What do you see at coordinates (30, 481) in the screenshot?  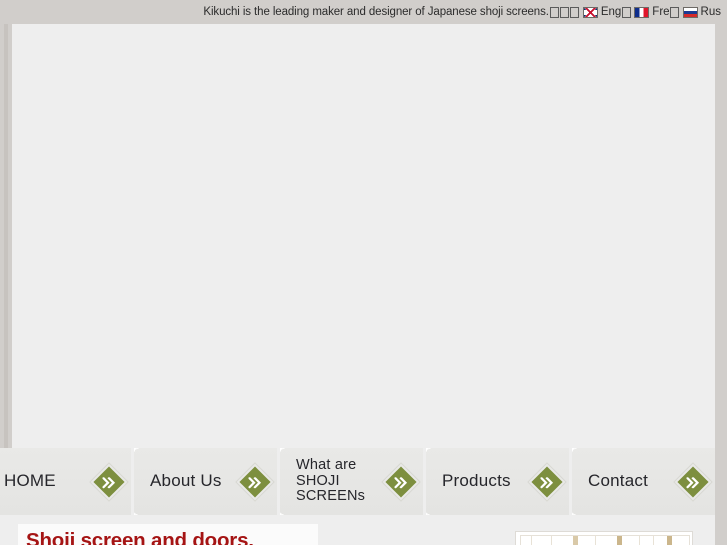 I see `nav-label-home: HOME` at bounding box center [30, 481].